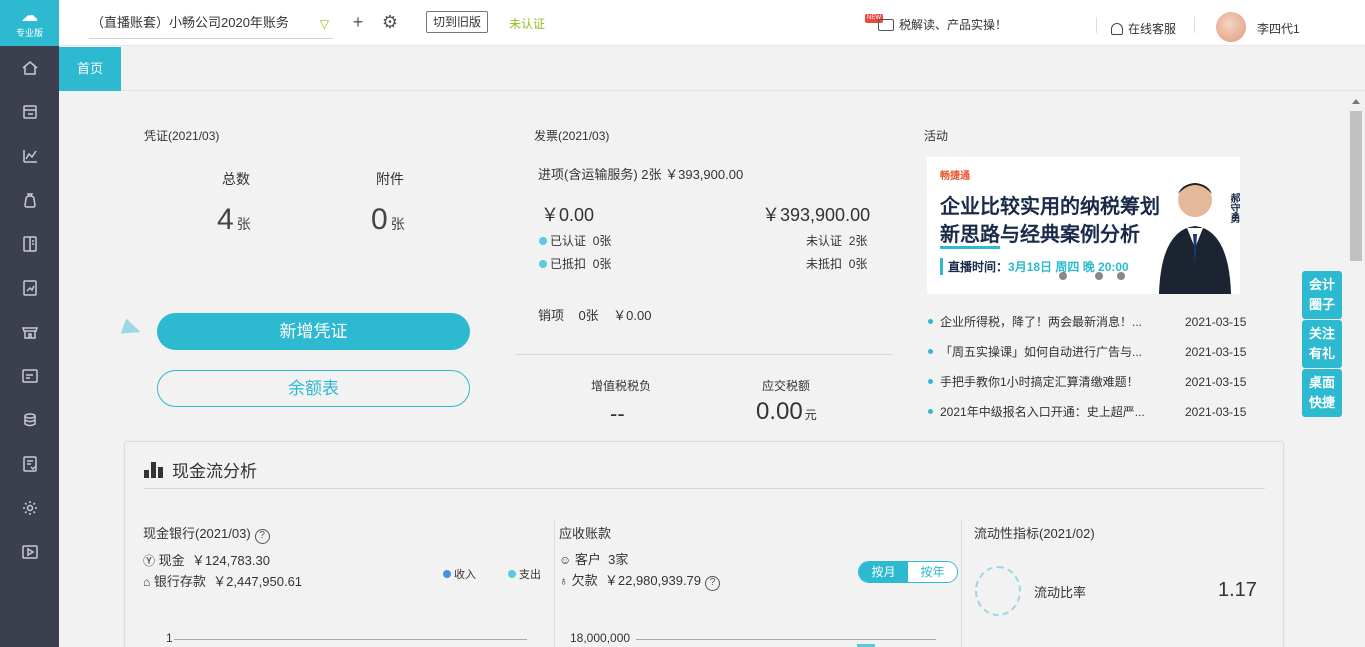  I want to click on certified-row: 已认证 0张, so click(575, 240).